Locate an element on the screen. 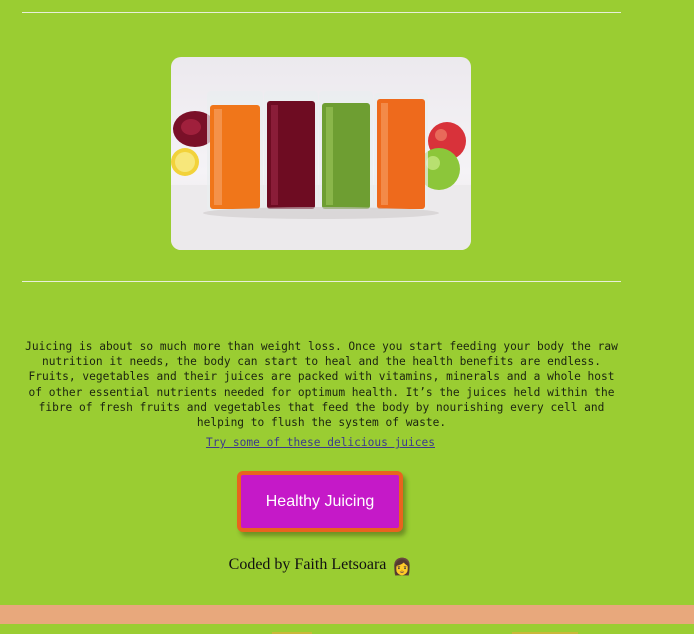  footer-strip is located at coordinates (347, 629).